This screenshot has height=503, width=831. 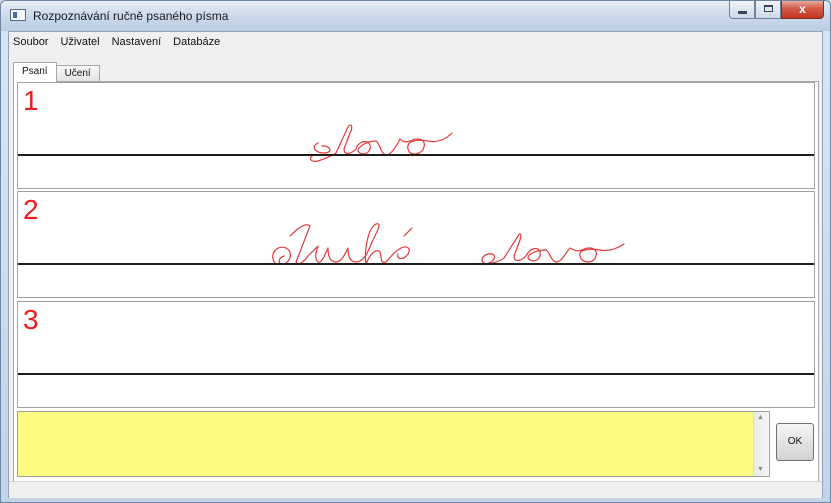 What do you see at coordinates (415, 489) in the screenshot?
I see `status-bar` at bounding box center [415, 489].